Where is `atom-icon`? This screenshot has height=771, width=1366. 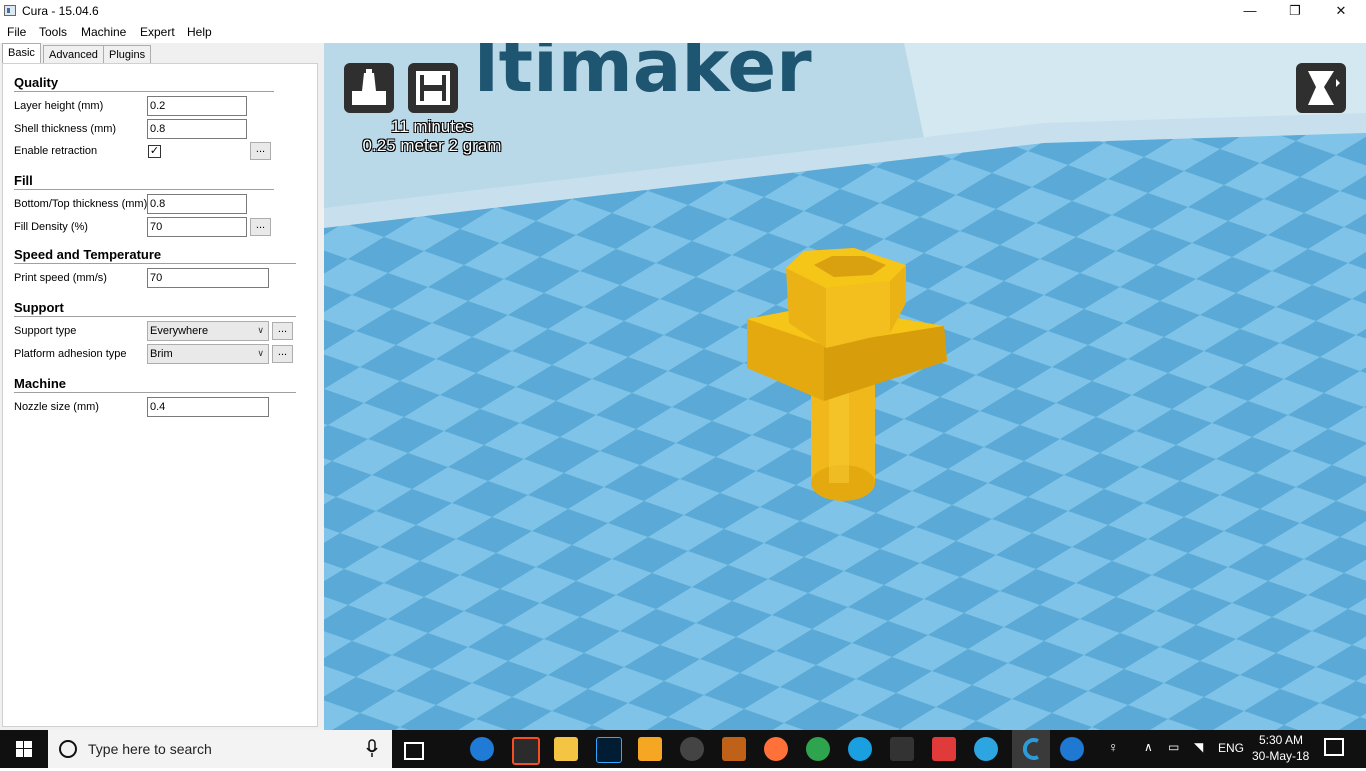 atom-icon is located at coordinates (818, 749).